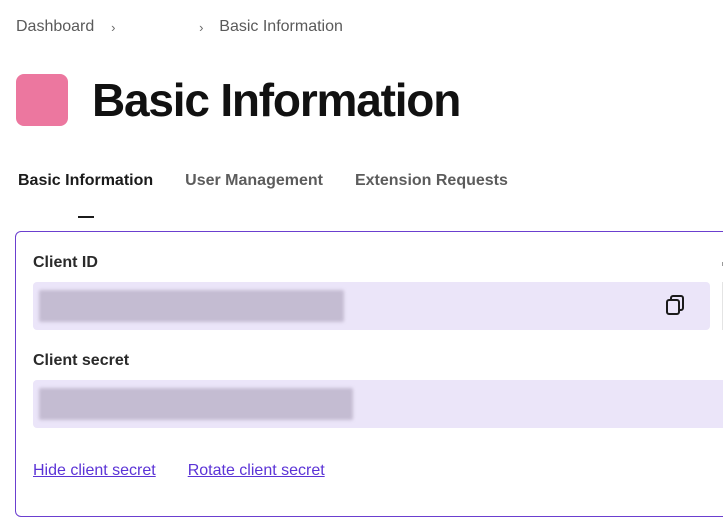 This screenshot has height=522, width=723. Describe the element at coordinates (179, 27) in the screenshot. I see `breadcrumb: Dashboard › › Basic Information` at that location.